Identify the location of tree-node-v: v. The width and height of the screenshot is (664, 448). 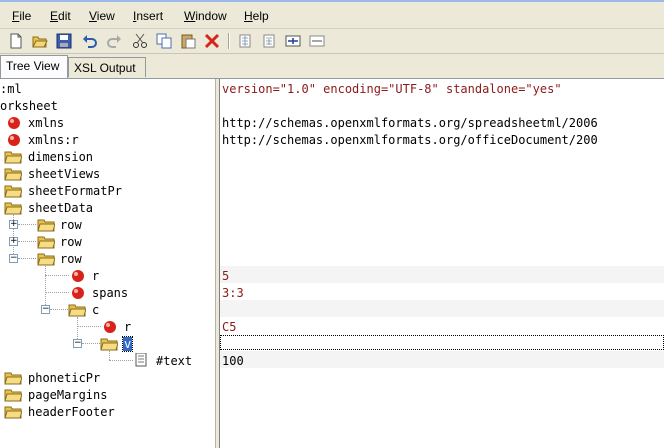
(127, 344).